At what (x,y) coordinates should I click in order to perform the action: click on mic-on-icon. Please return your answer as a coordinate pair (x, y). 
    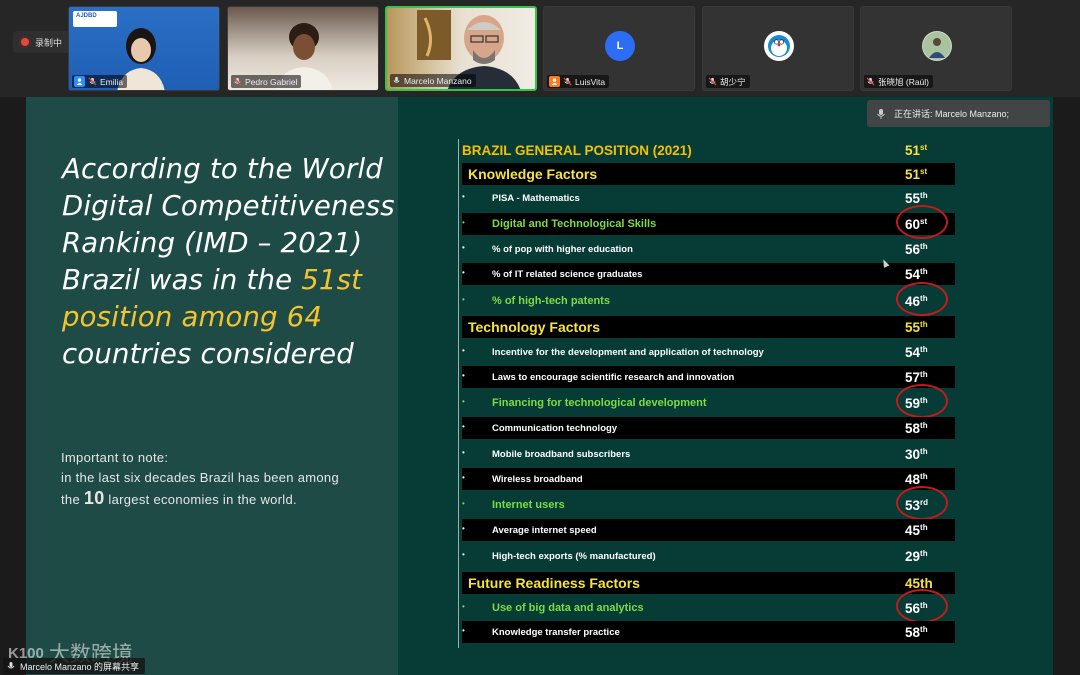
    Looking at the image, I should click on (396, 79).